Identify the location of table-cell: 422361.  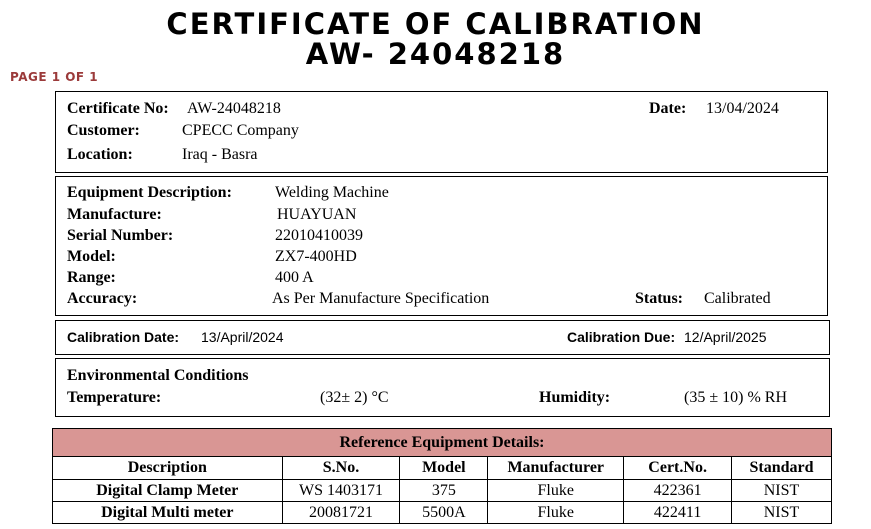
(678, 490).